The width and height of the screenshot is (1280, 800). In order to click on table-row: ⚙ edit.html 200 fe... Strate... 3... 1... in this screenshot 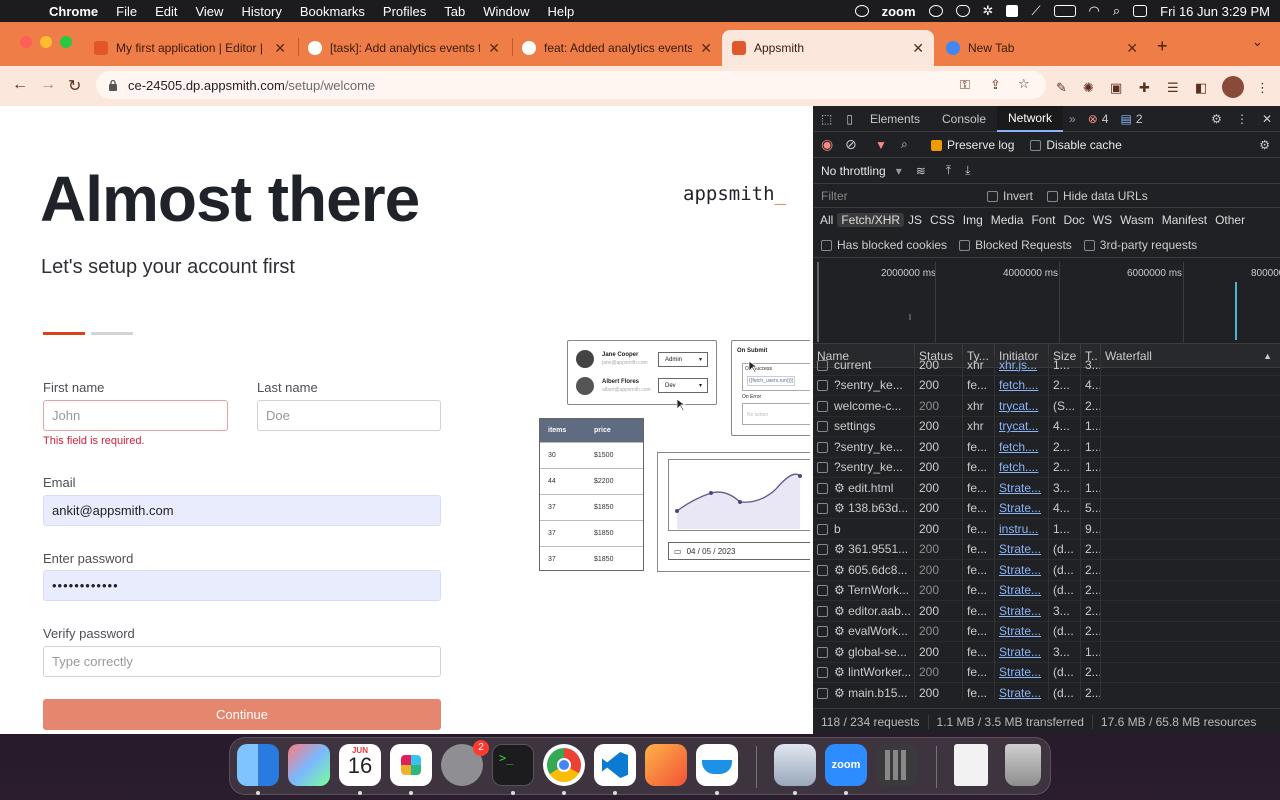, I will do `click(1046, 488)`.